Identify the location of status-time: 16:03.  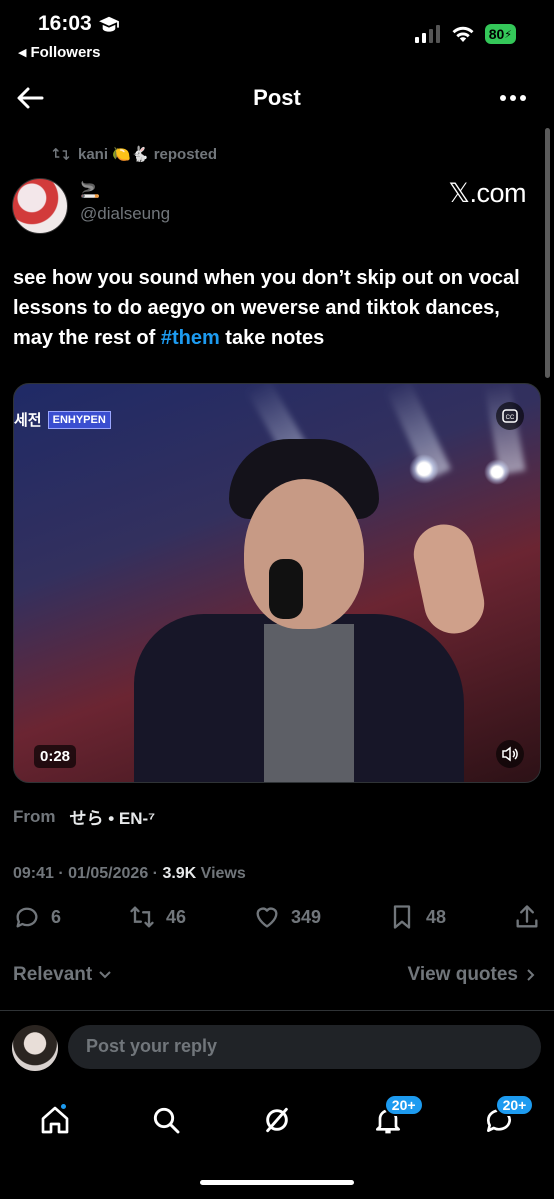
(79, 24).